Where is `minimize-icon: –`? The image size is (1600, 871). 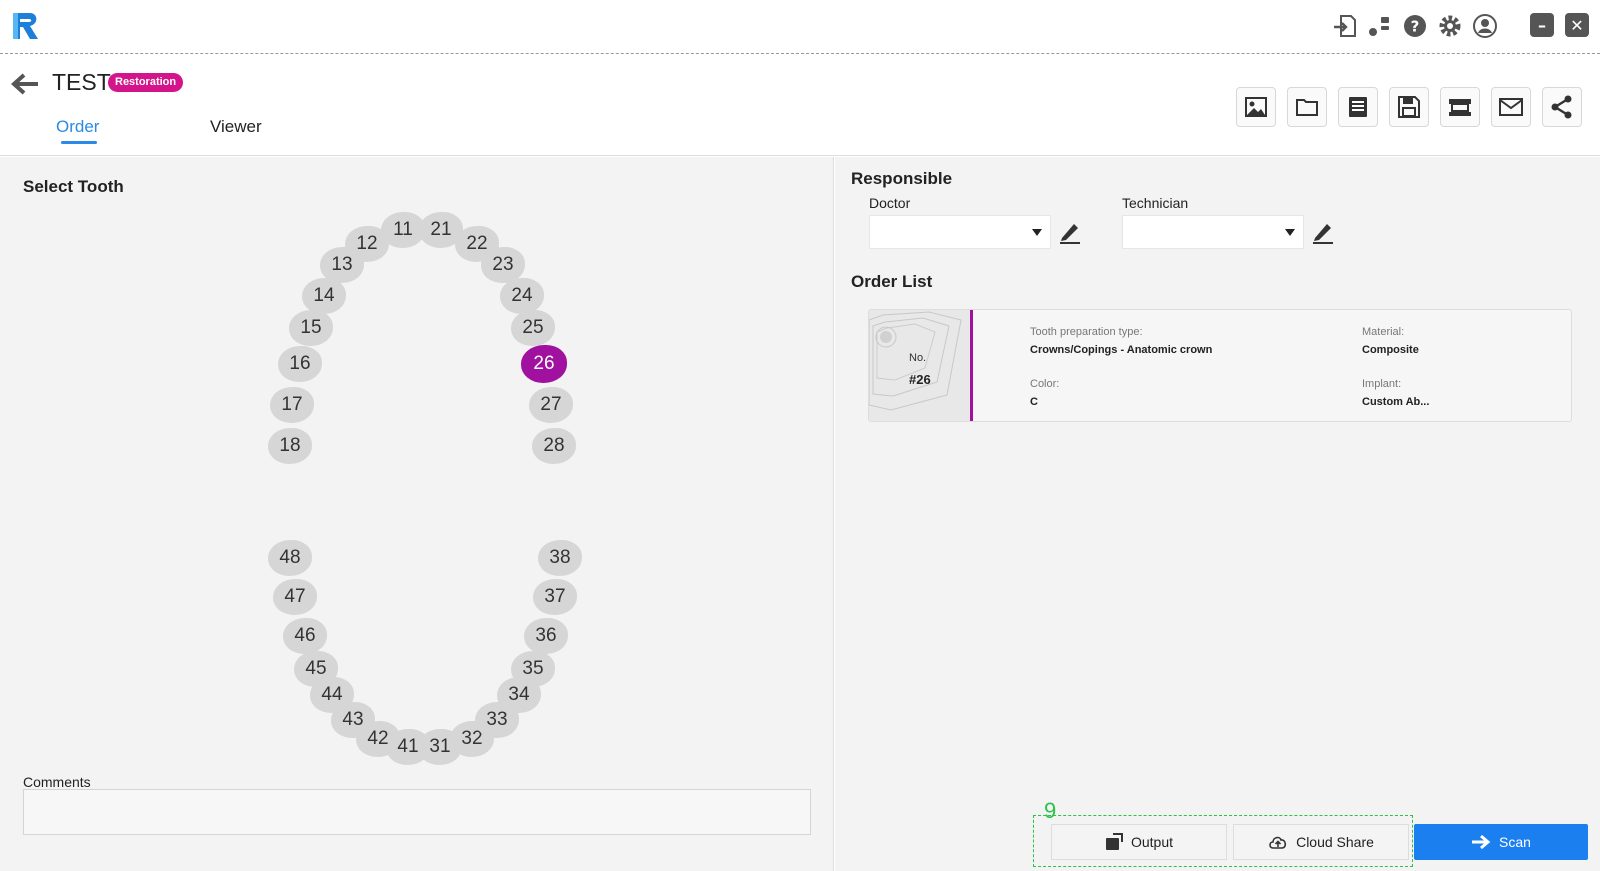
minimize-icon: – is located at coordinates (1542, 25).